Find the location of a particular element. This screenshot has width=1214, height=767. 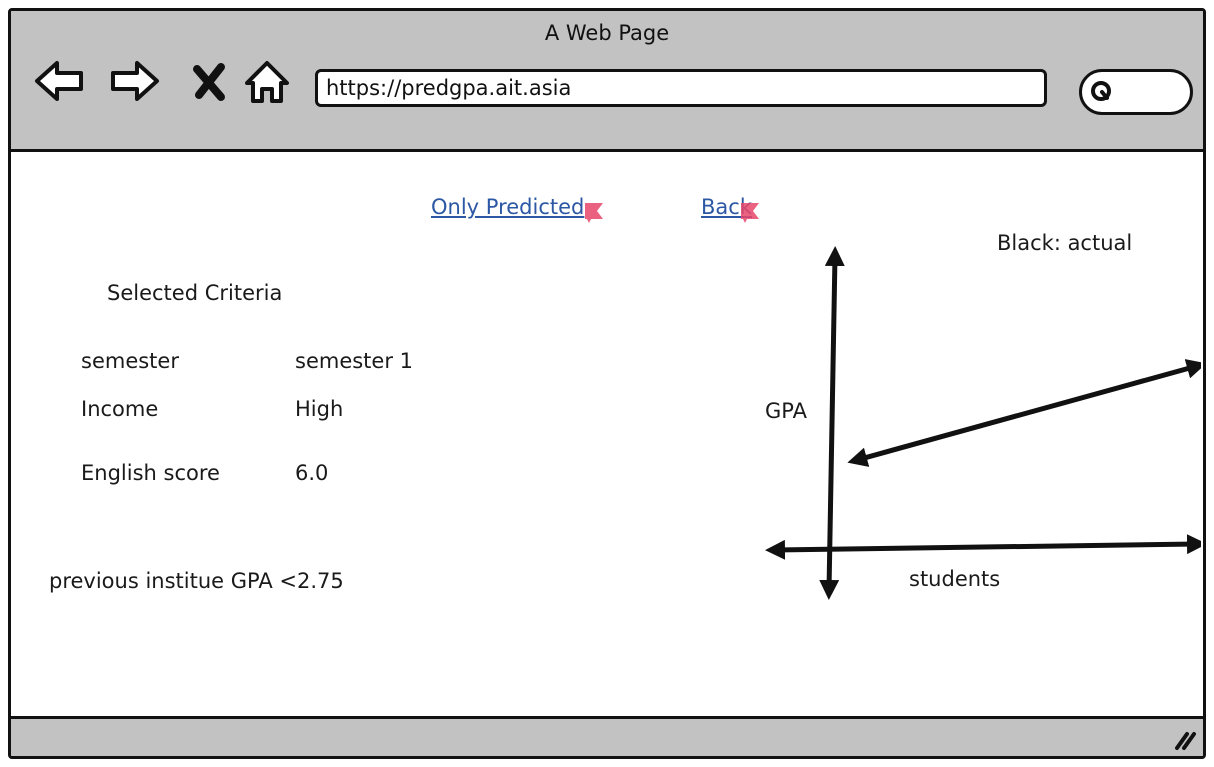

search-icon is located at coordinates (1101, 91).